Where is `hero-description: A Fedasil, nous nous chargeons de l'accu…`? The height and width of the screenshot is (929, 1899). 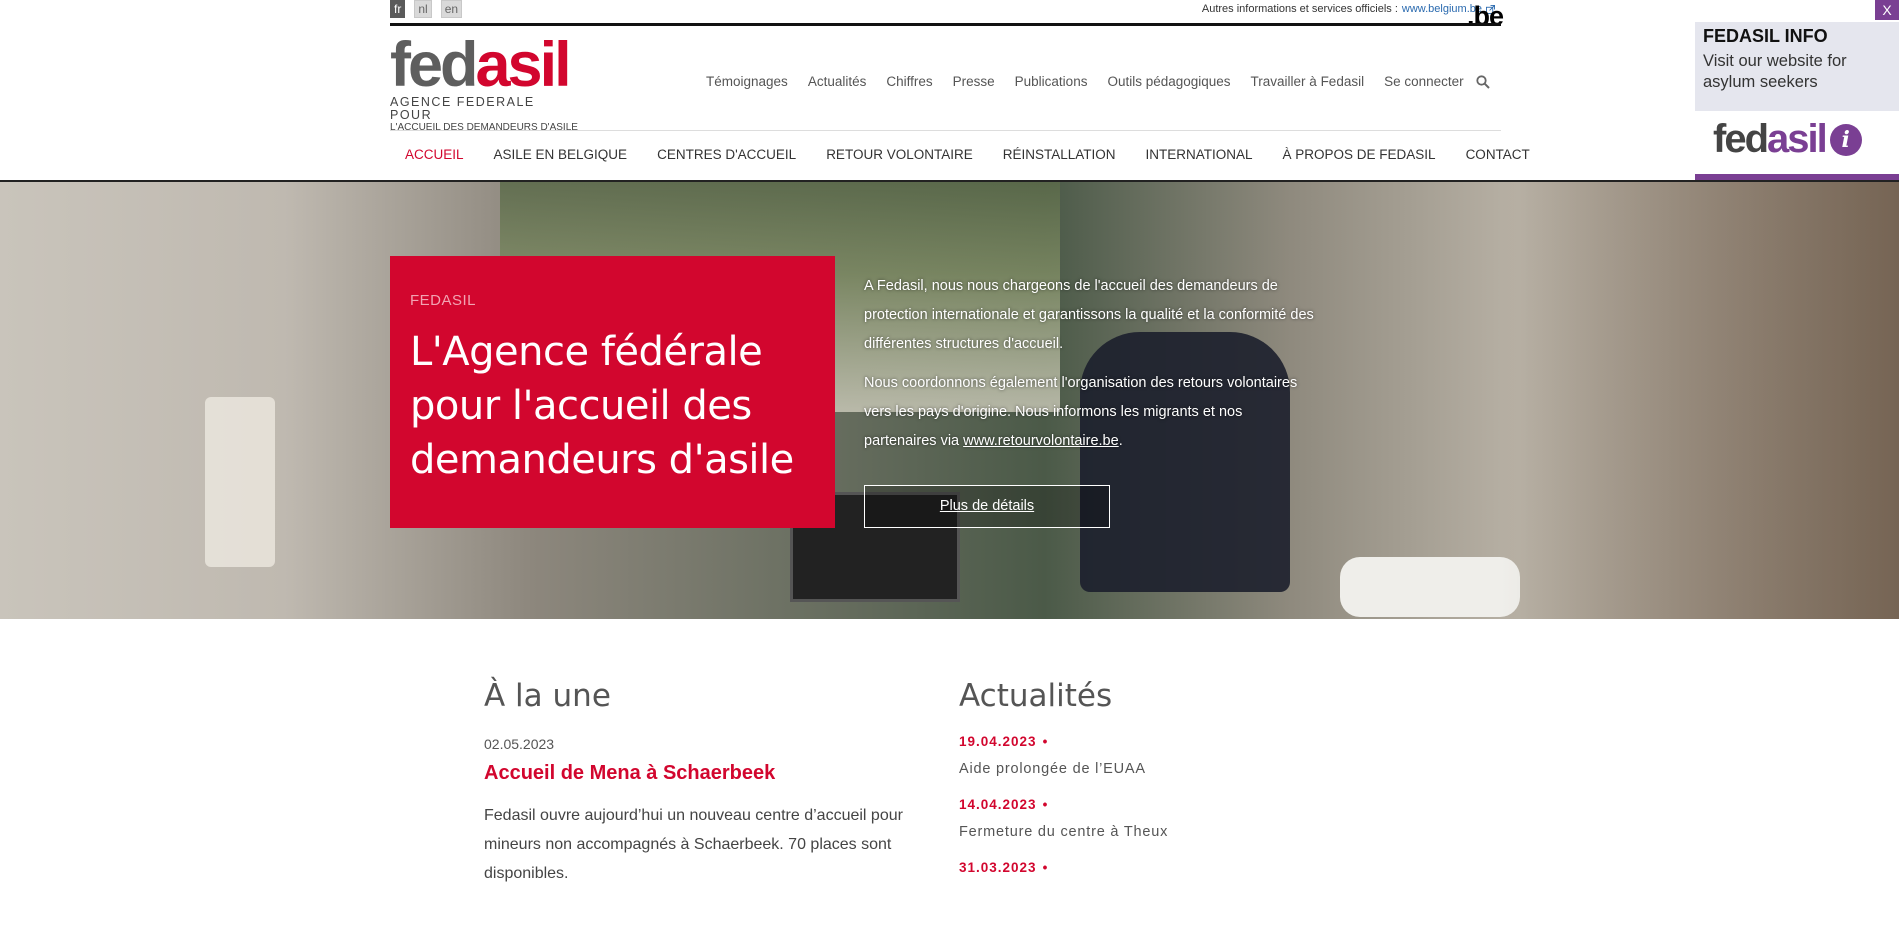 hero-description: A Fedasil, nous nous chargeons de l'accu… is located at coordinates (1089, 369).